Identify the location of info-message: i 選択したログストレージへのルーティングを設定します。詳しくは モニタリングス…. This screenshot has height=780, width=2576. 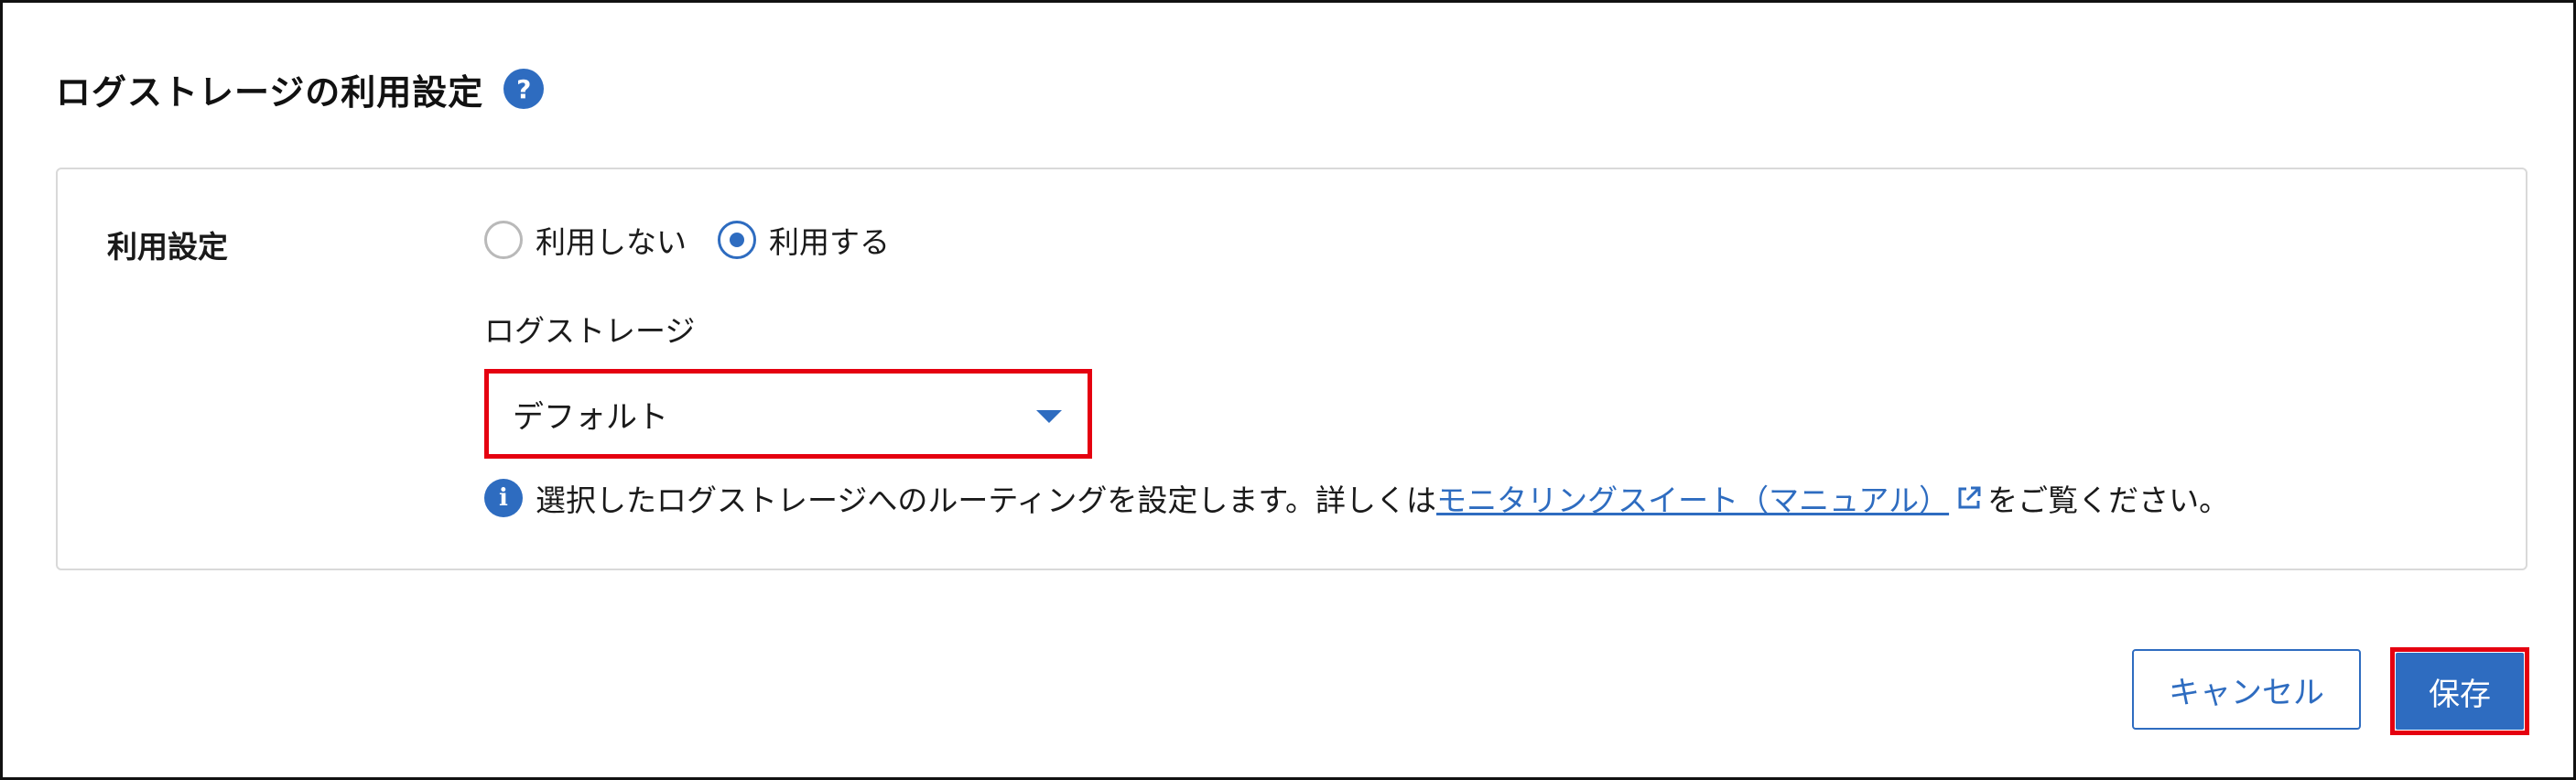
(1357, 498).